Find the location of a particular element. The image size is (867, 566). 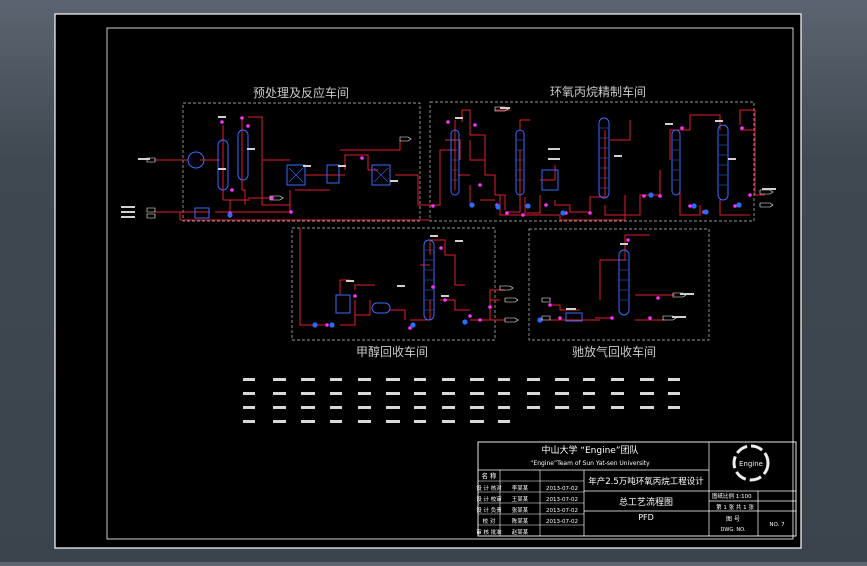

role-header: 名 称 is located at coordinates (489, 475).